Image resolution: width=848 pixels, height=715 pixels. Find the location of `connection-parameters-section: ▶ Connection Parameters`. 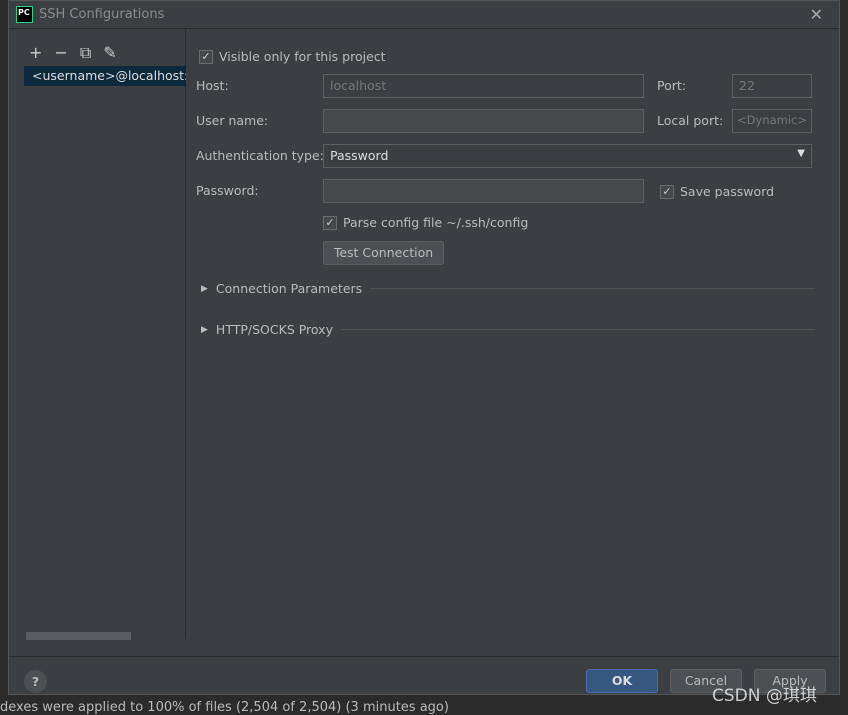

connection-parameters-section: ▶ Connection Parameters is located at coordinates (508, 288).